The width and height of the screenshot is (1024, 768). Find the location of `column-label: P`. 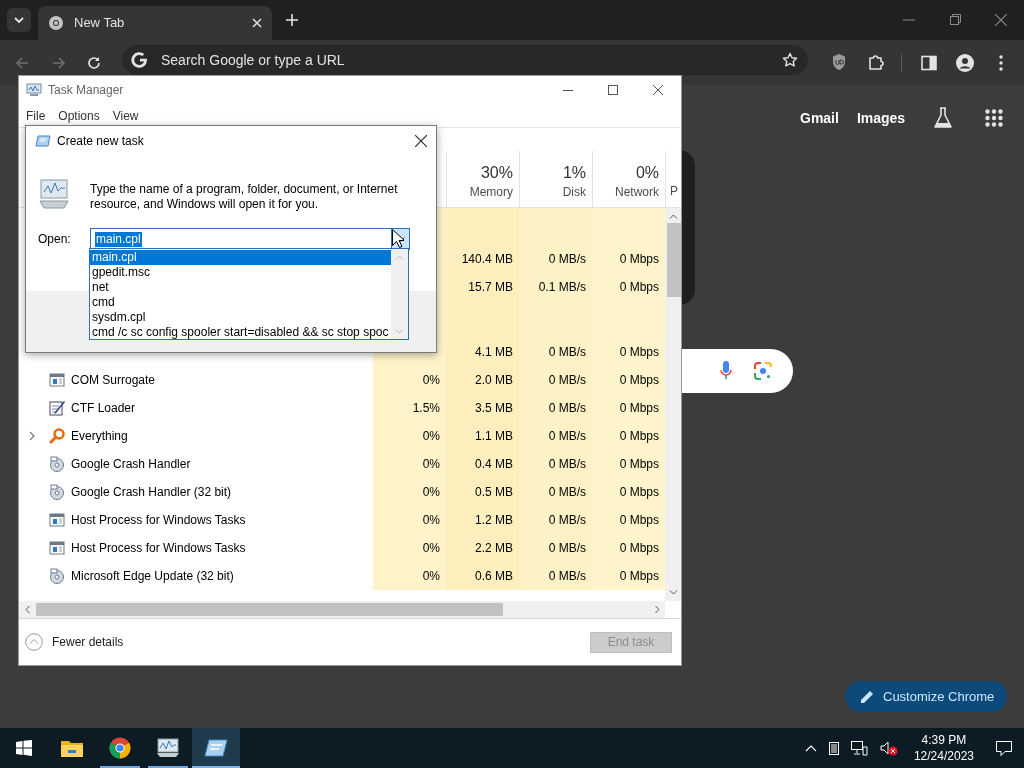

column-label: P is located at coordinates (674, 191).